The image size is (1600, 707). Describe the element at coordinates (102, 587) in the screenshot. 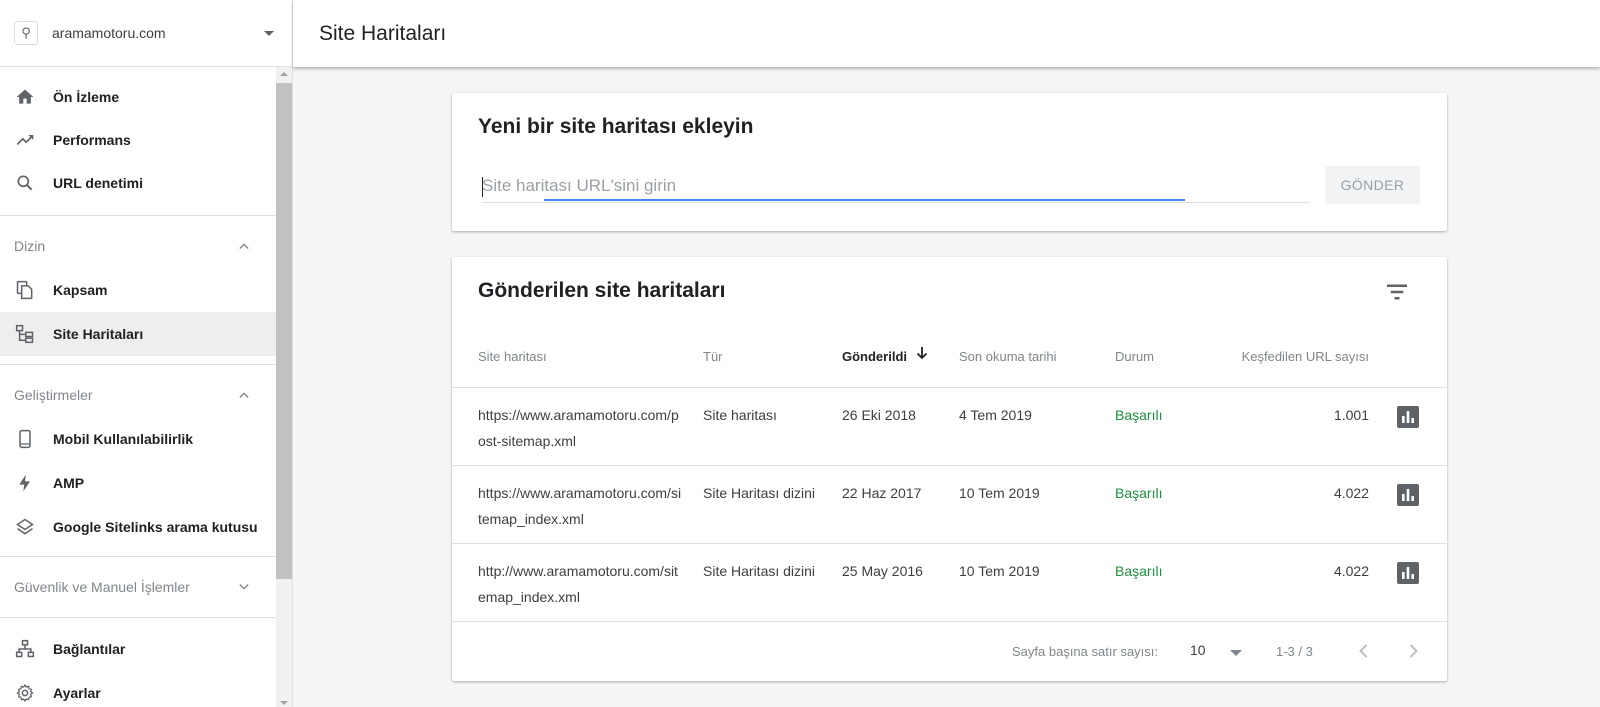

I see `section-label: Güvenlik ve Manuel İşlemler` at that location.